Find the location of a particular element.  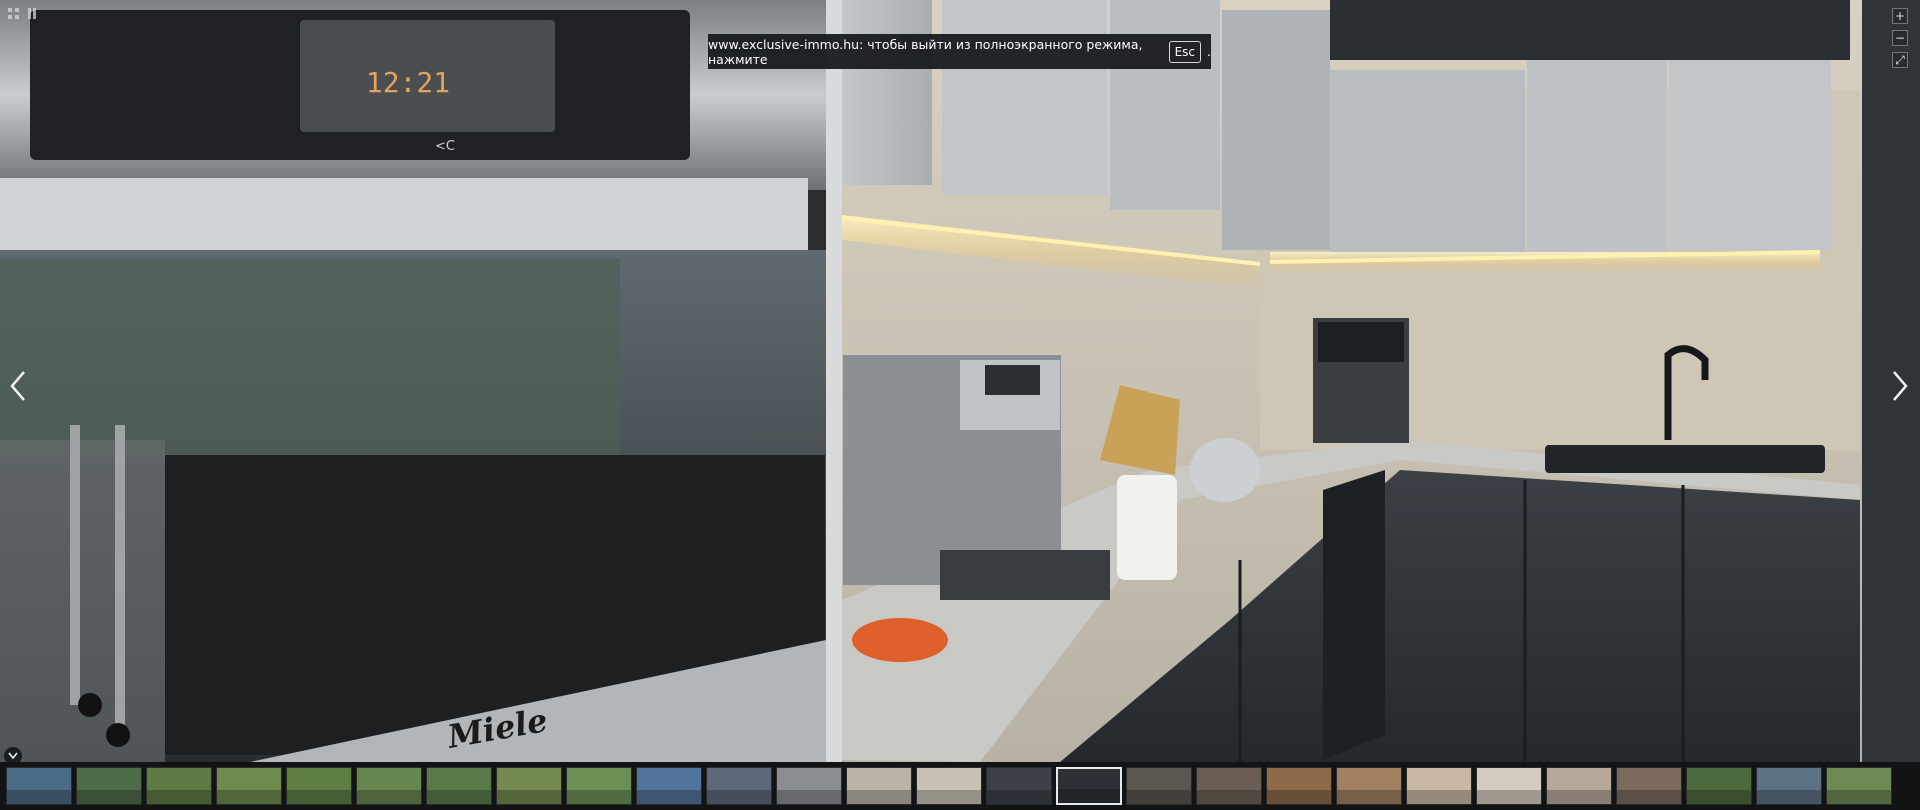

prev-scene-button is located at coordinates (18, 386).